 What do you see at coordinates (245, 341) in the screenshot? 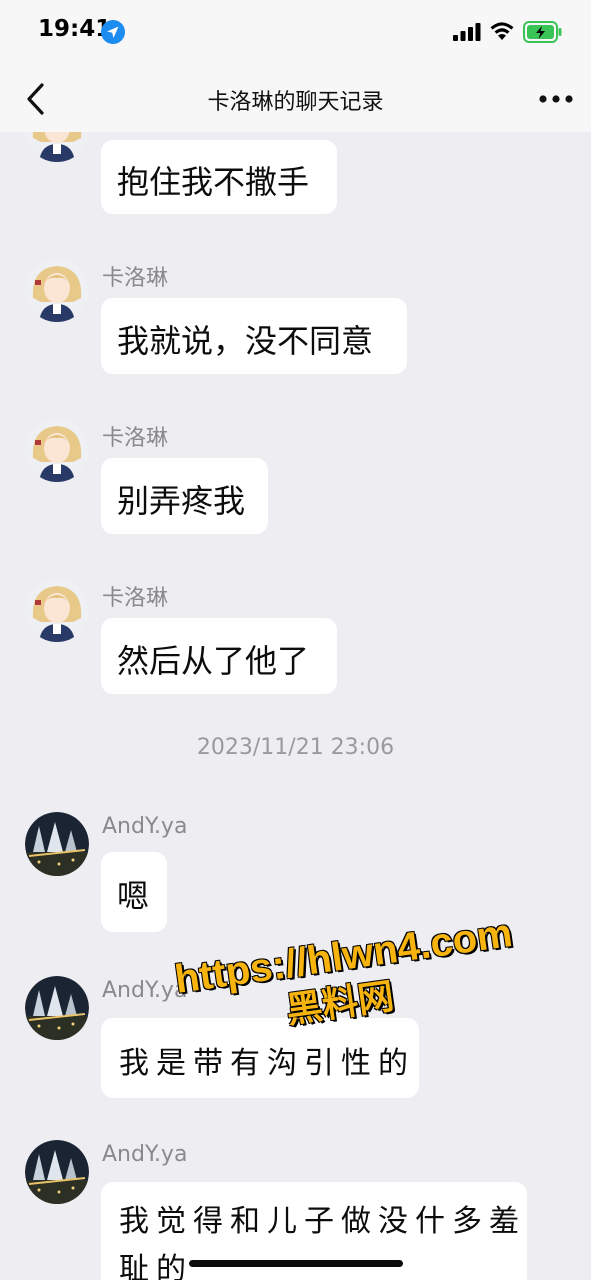
I see `message-text: 我就说，没不同意` at bounding box center [245, 341].